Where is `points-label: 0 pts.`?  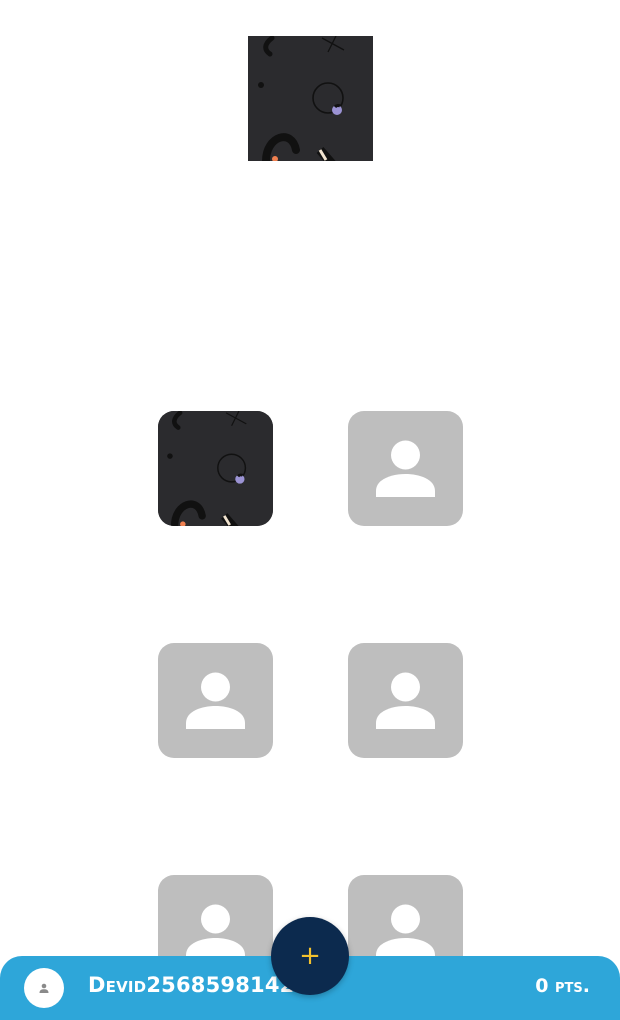 points-label: 0 pts. is located at coordinates (562, 986).